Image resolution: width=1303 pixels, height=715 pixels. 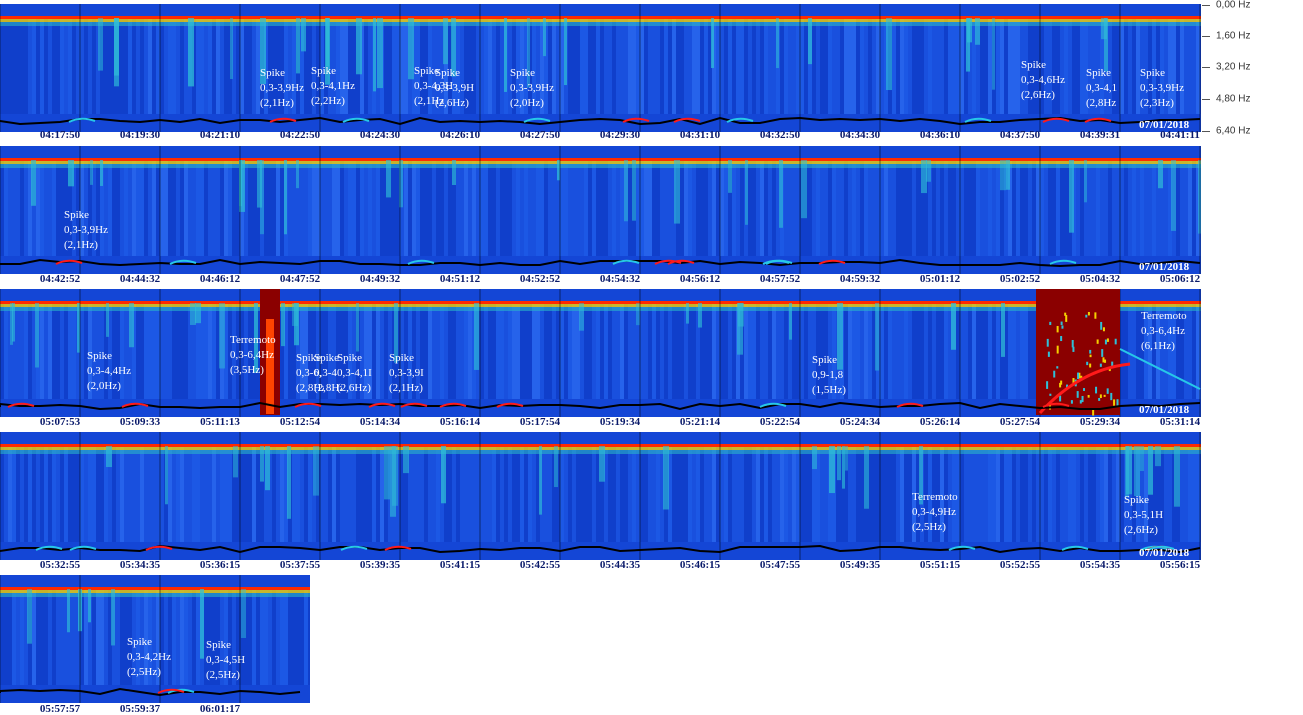 I want to click on event-label: Spike 0,3-4,6Hz (2,6Hz), so click(x=1043, y=80).